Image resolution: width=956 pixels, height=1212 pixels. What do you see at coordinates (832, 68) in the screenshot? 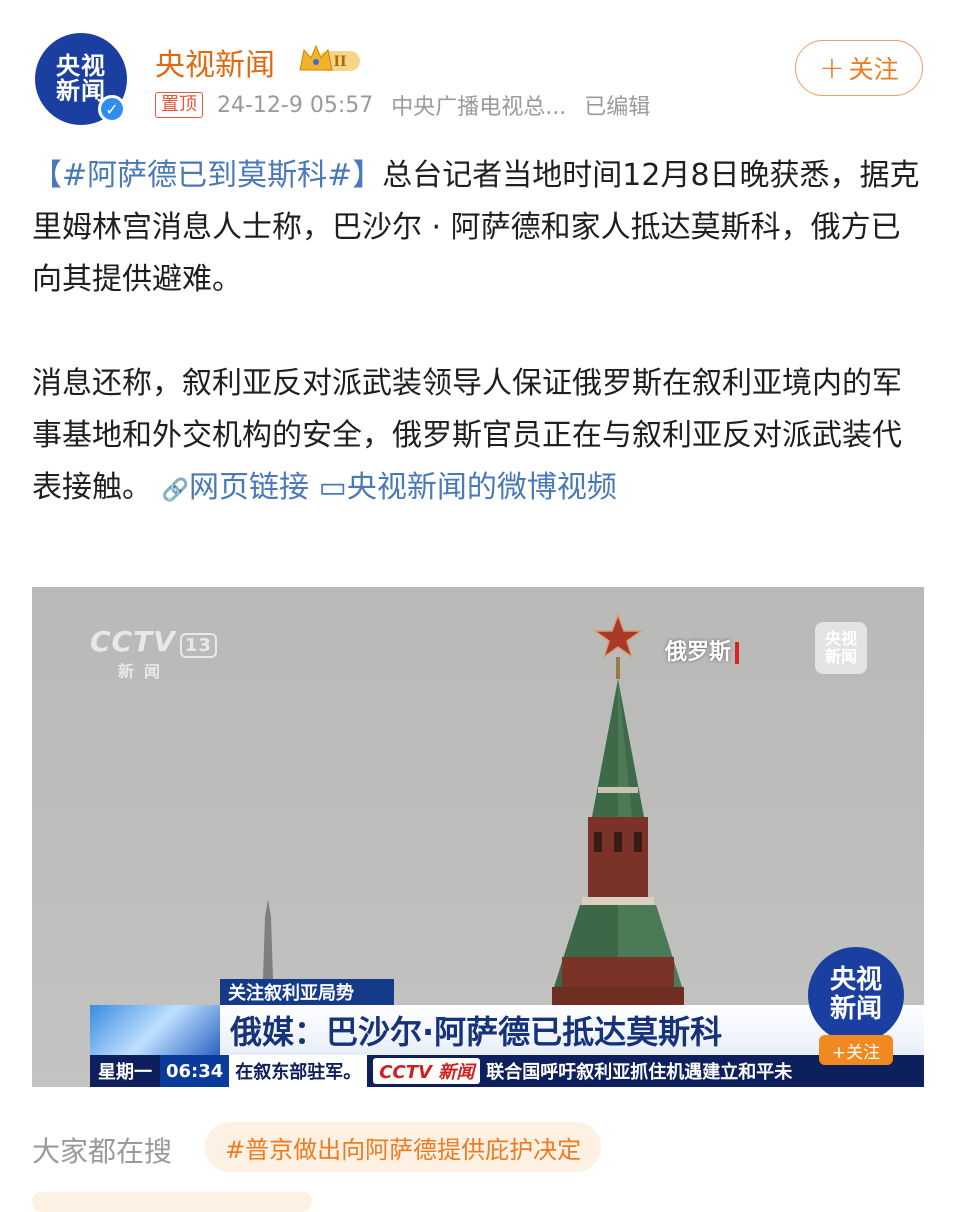
I see `plus-icon: +` at bounding box center [832, 68].